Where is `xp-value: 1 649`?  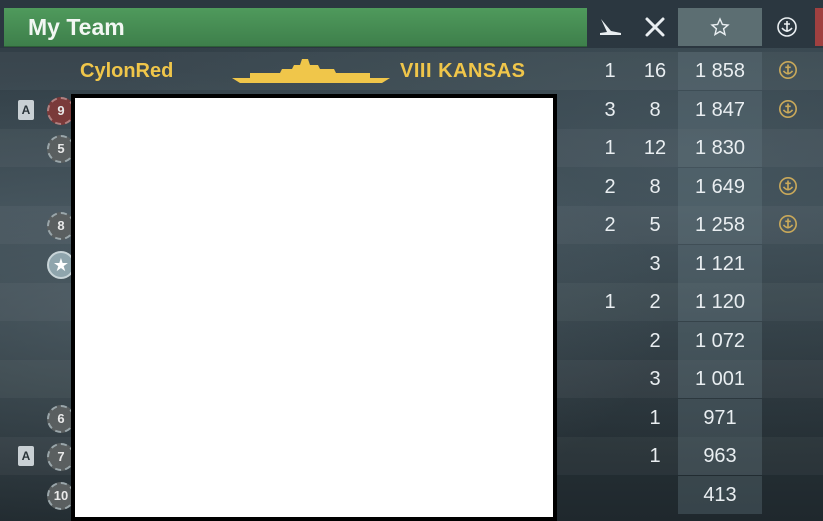
xp-value: 1 649 is located at coordinates (720, 186).